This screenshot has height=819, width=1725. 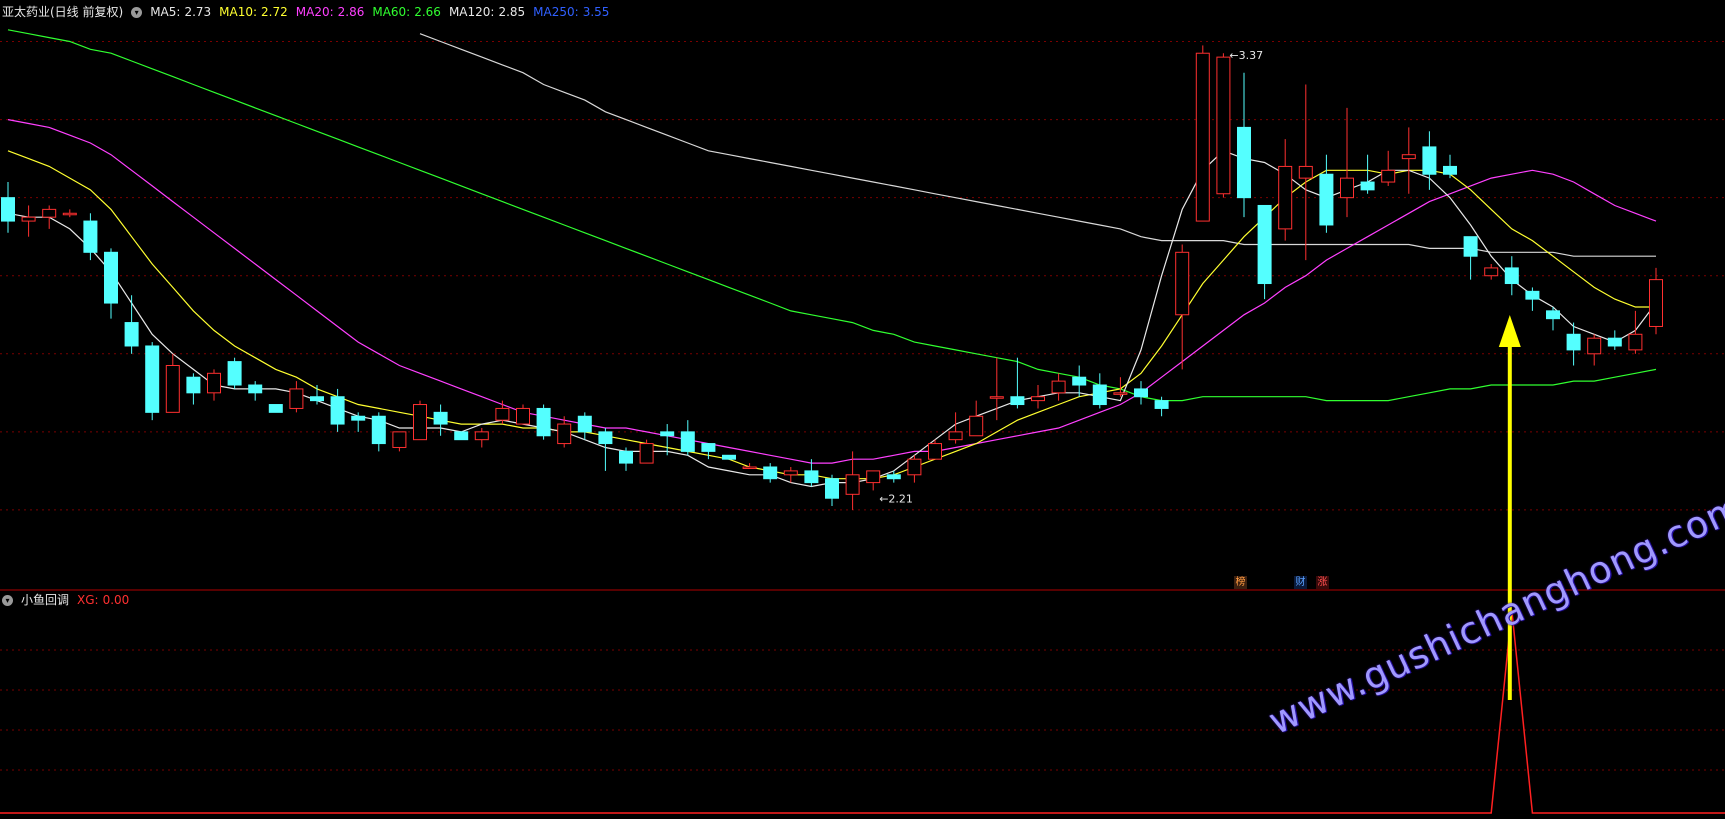 I want to click on signal-arrow-head, so click(x=1509, y=331).